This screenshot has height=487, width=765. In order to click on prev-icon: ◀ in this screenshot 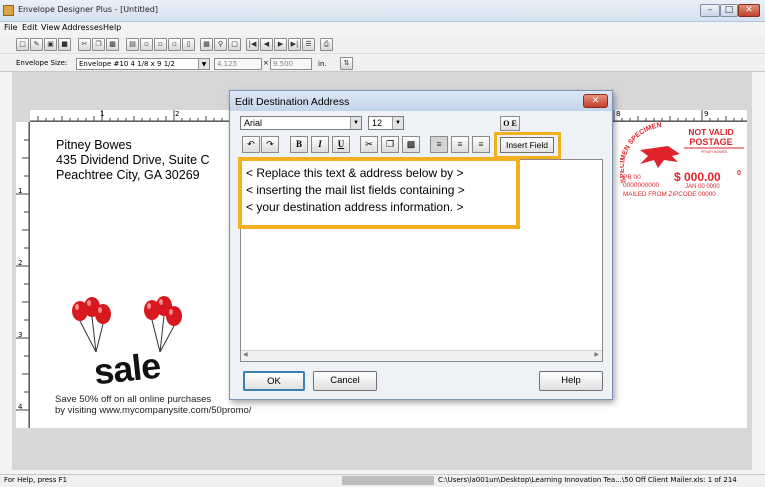, I will do `click(266, 44)`.